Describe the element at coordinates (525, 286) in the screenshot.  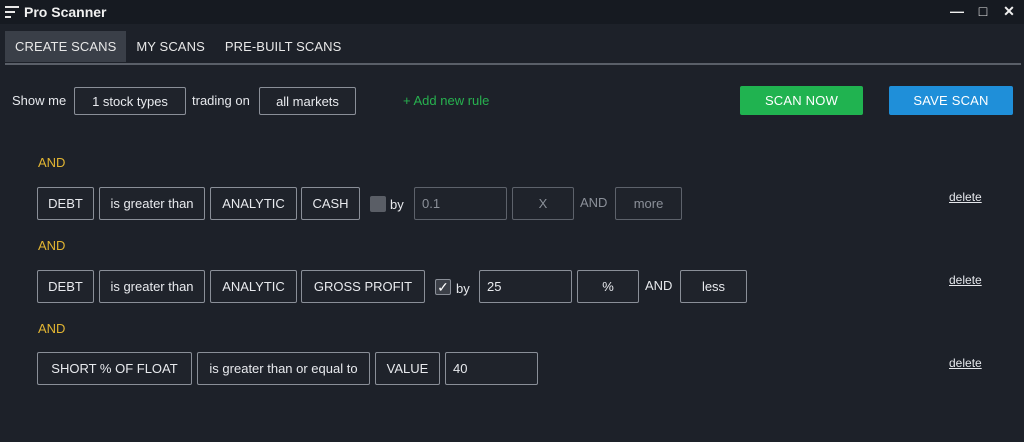
I see `by-value-input: 25` at that location.